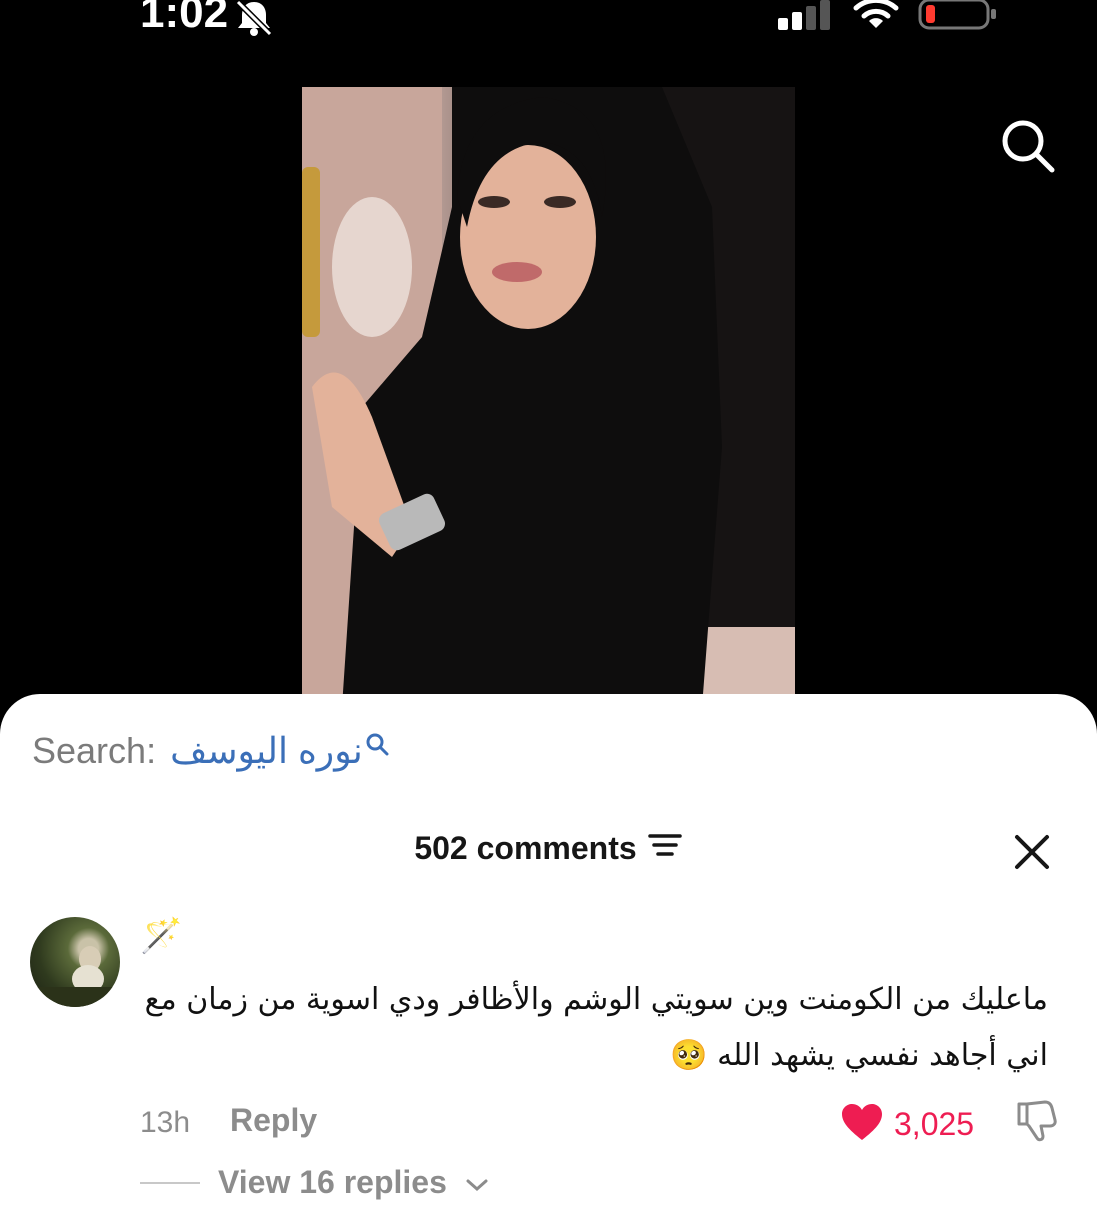 The image size is (1097, 1214). Describe the element at coordinates (665, 848) in the screenshot. I see `filter-lines-icon` at that location.